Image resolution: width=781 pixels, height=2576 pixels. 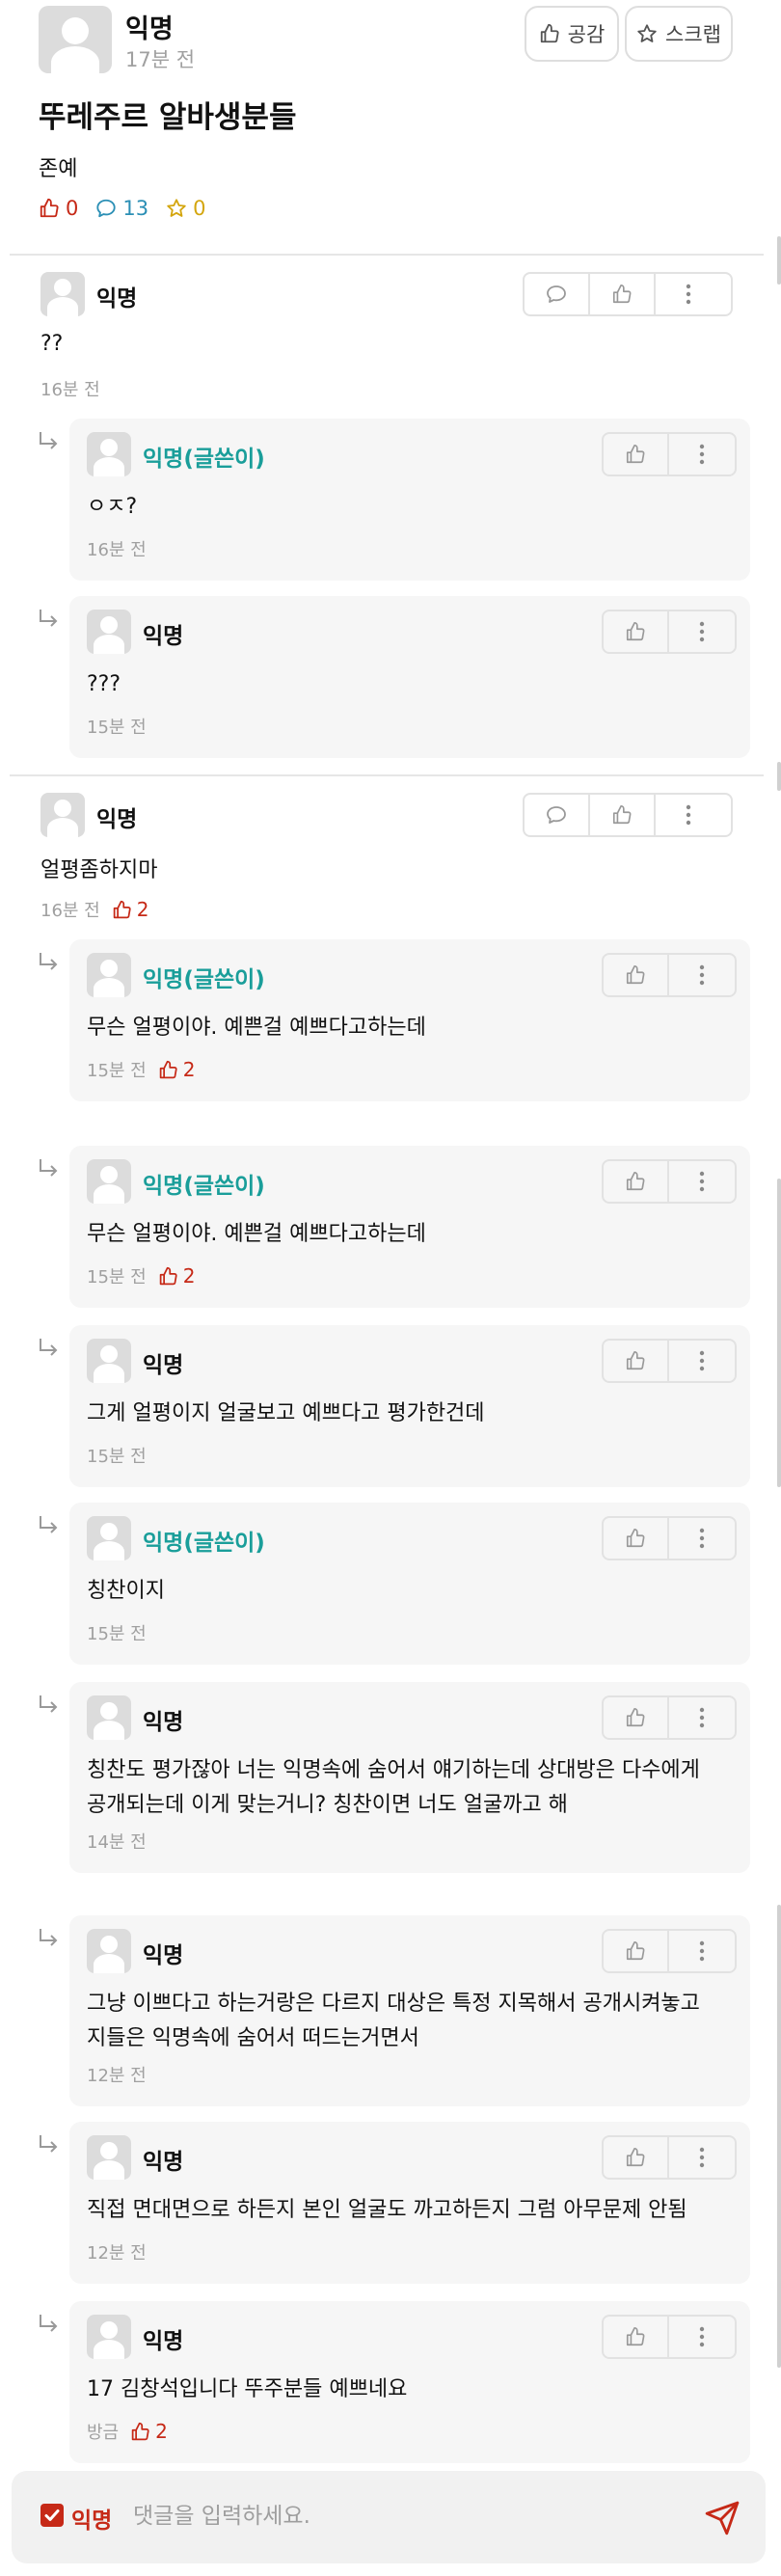 I want to click on reply-text-line: 그냥 이쁘다고 하는거랑은 다르지 대상은 특정 지목해서 공개시켜놓고, so click(x=393, y=2004).